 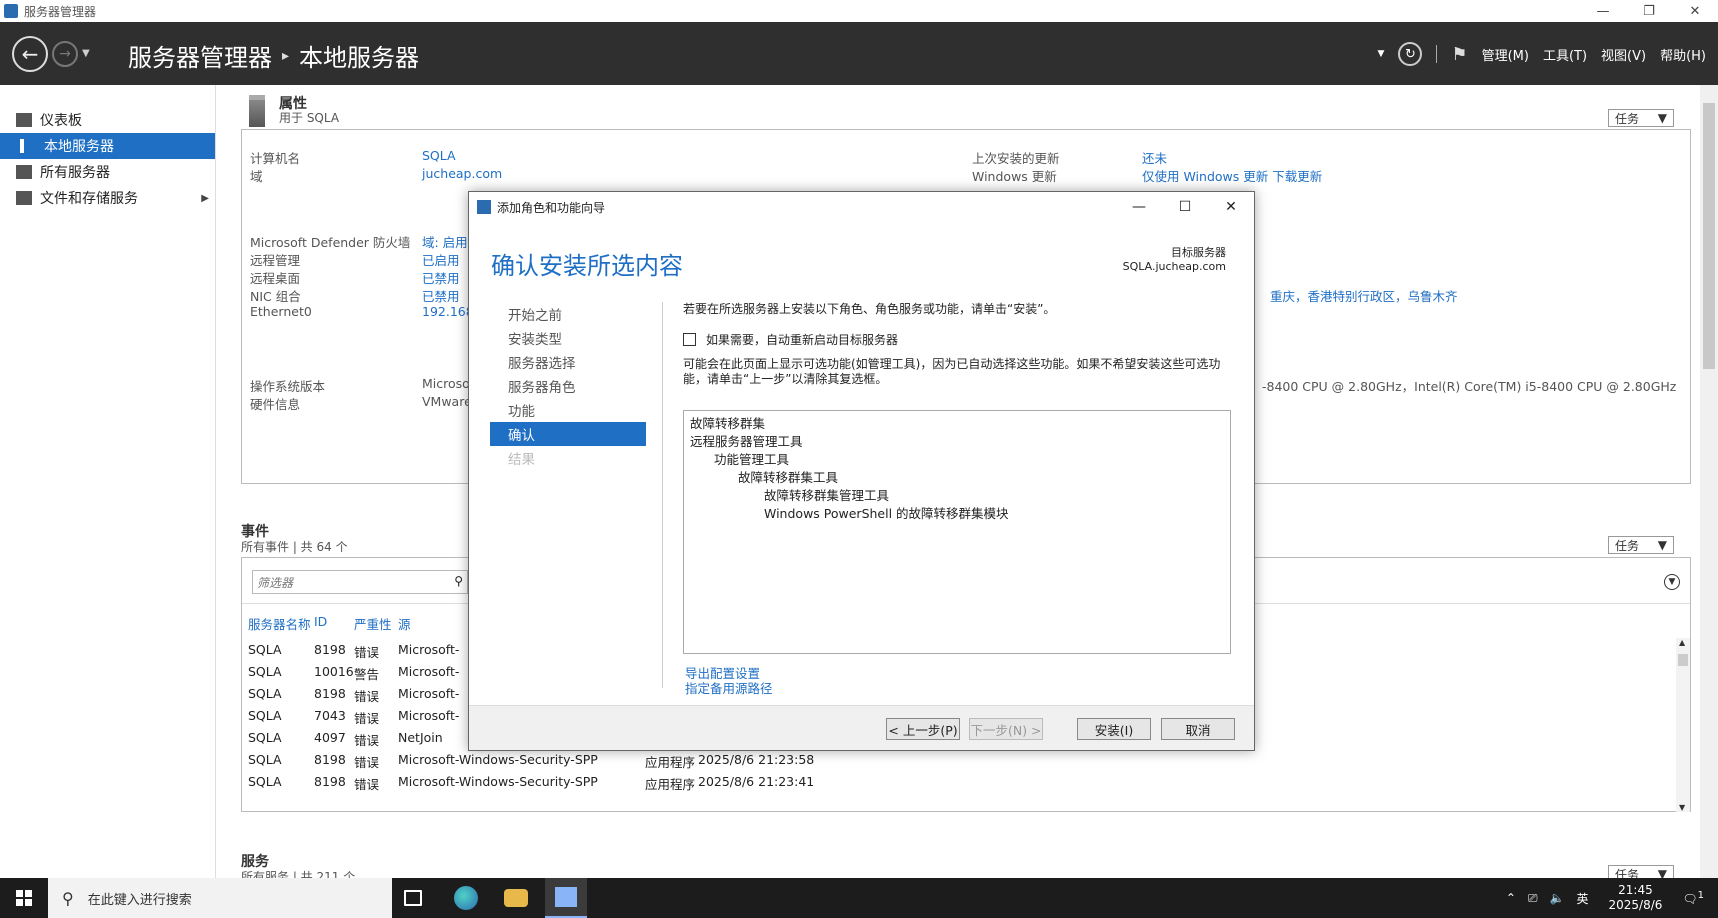 What do you see at coordinates (1410, 54) in the screenshot?
I see `refresh-icon: ↻` at bounding box center [1410, 54].